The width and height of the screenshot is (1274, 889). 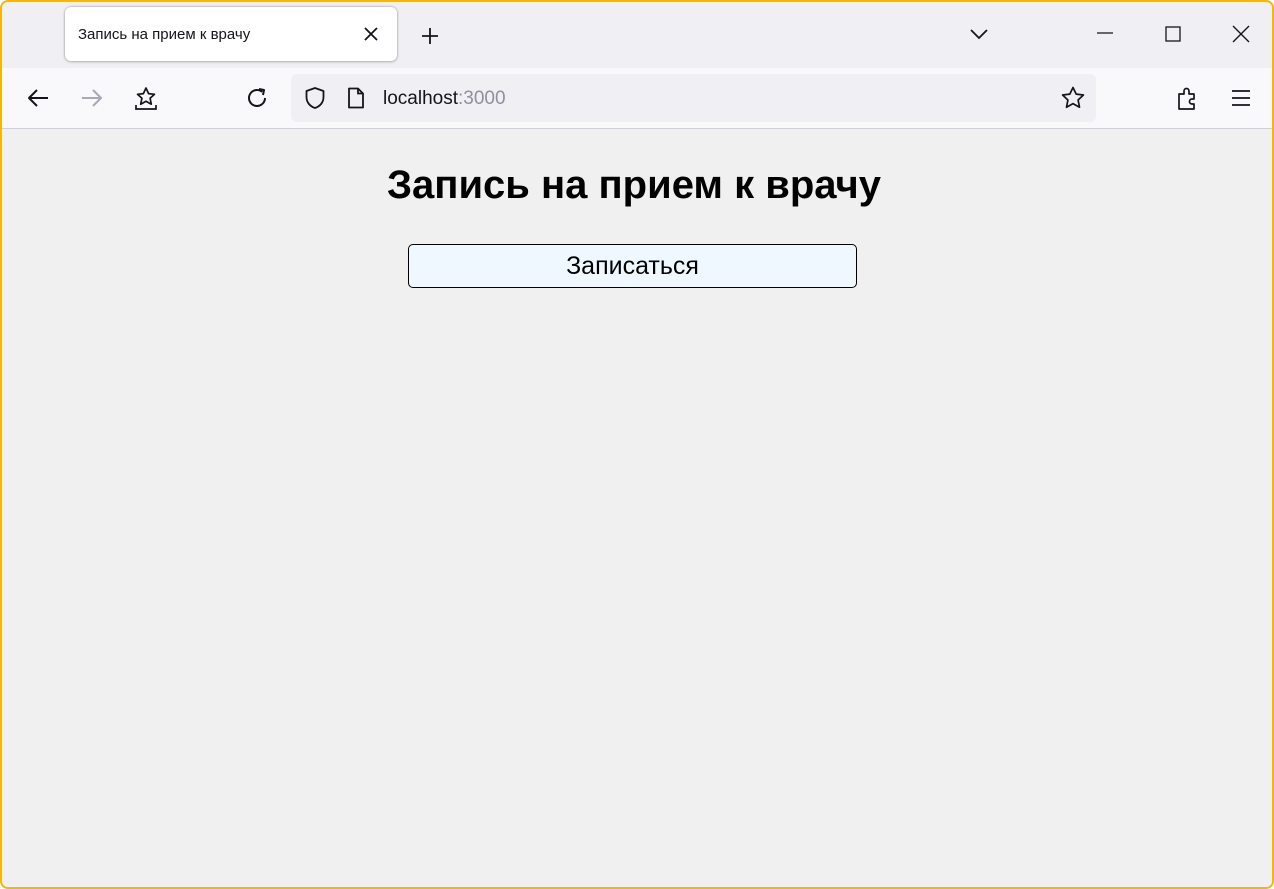 What do you see at coordinates (420, 98) in the screenshot?
I see `url-host: localhost` at bounding box center [420, 98].